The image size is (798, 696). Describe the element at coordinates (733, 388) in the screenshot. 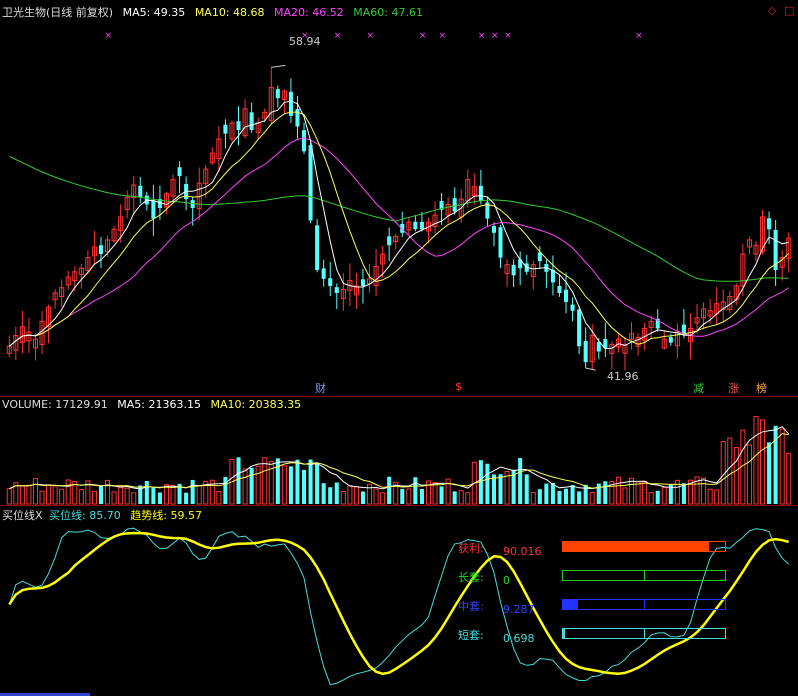

I see `event-zhang: 涨` at that location.